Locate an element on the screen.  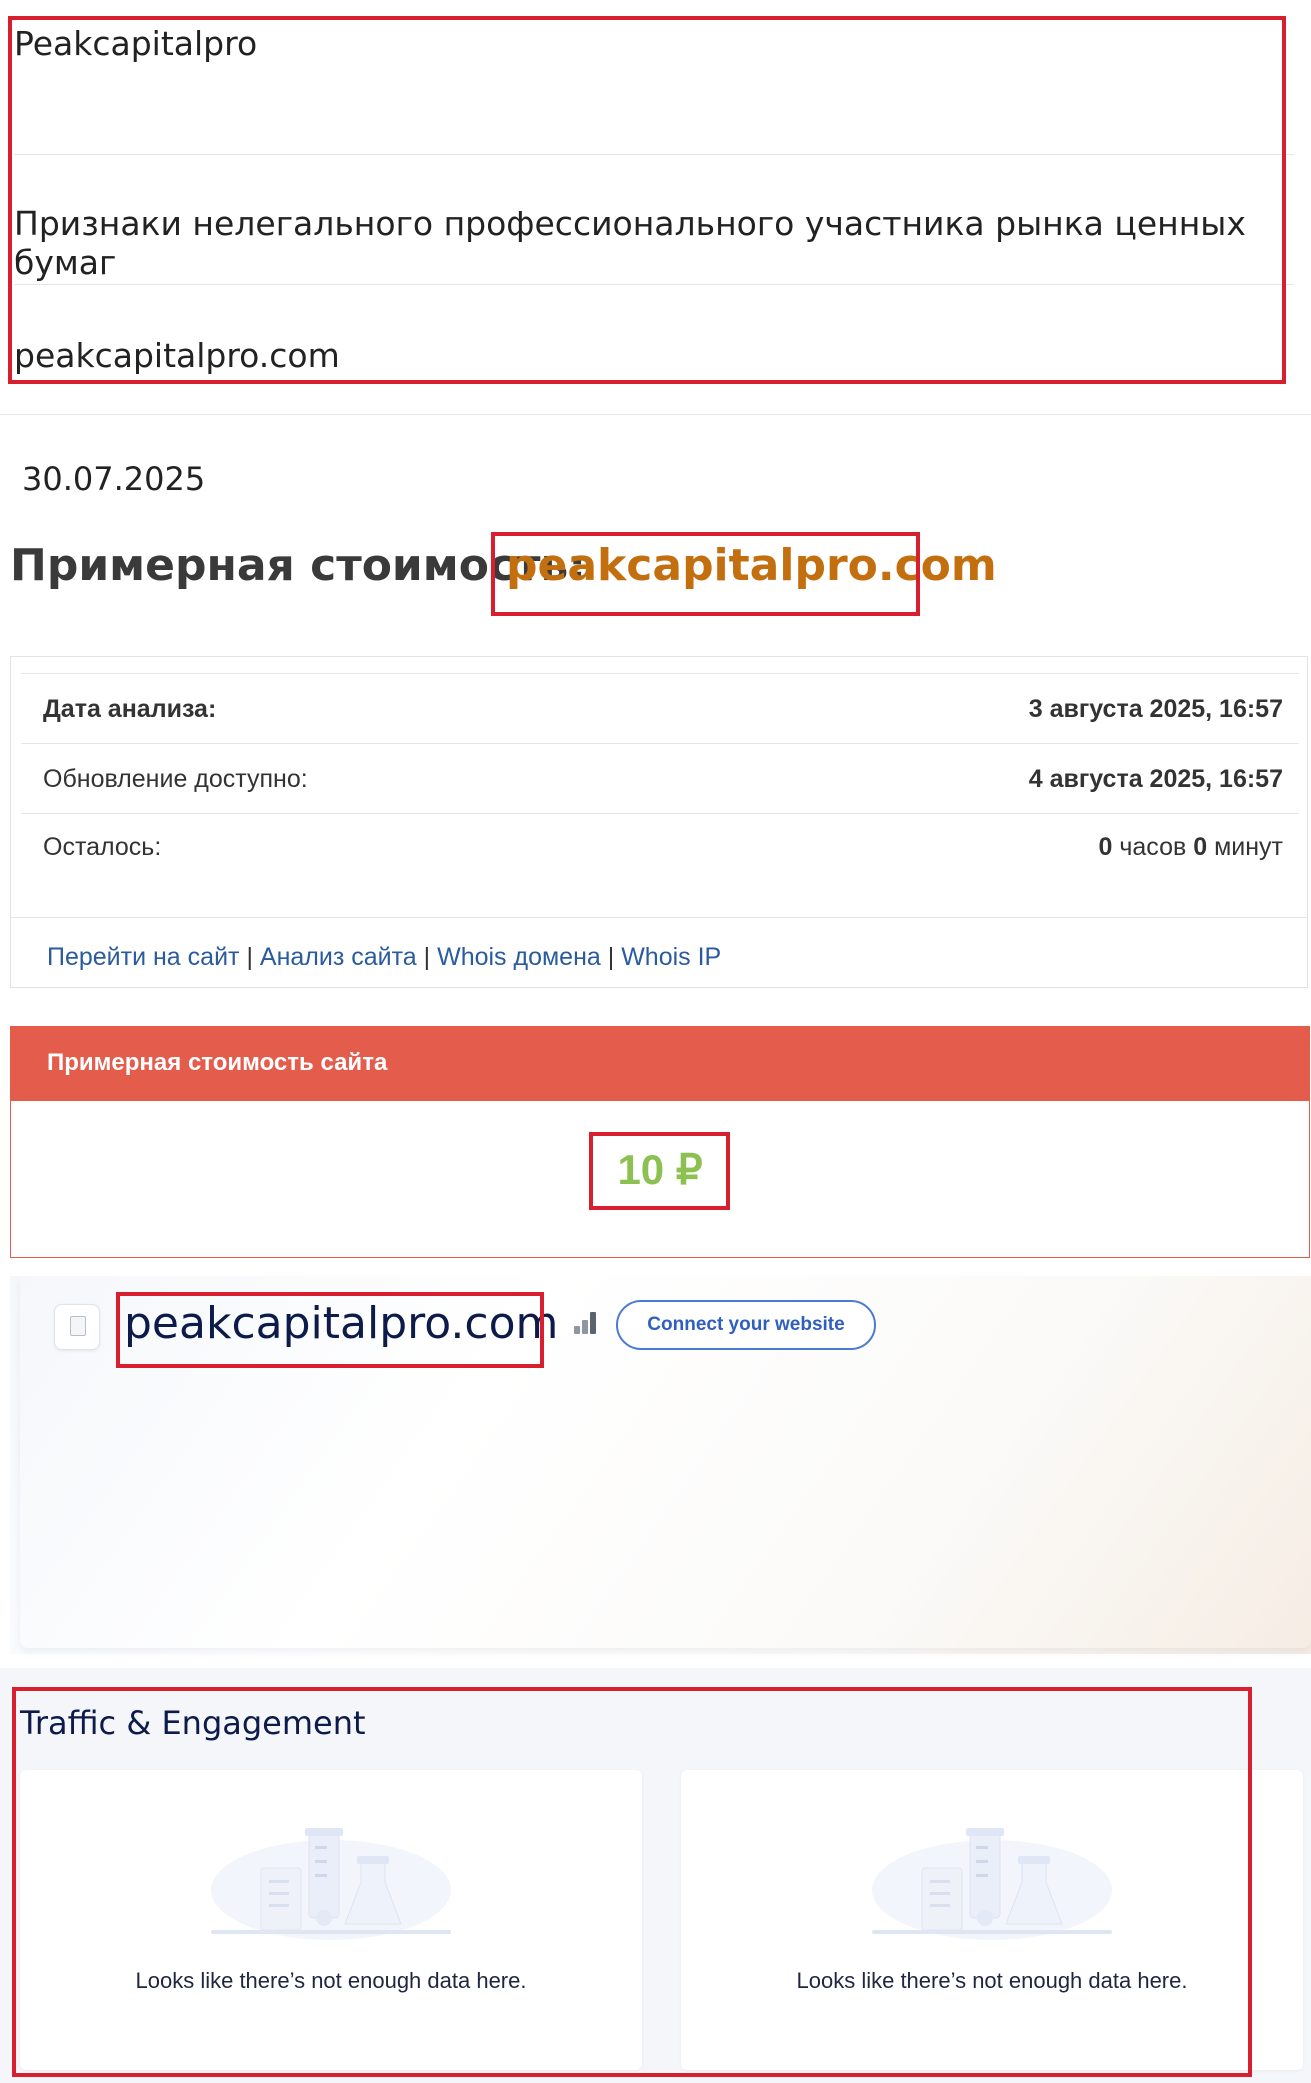
remaining-value: 0 часов 0 минут is located at coordinates (1191, 847).